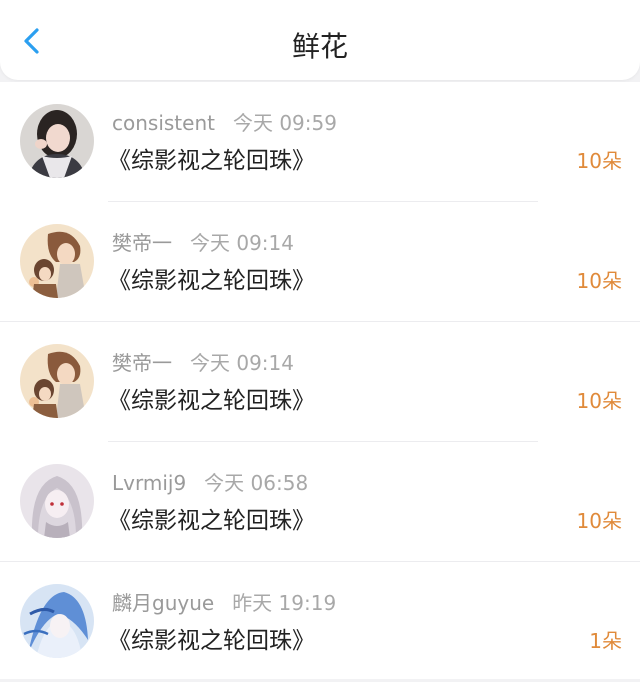 The width and height of the screenshot is (640, 682). Describe the element at coordinates (256, 483) in the screenshot. I see `timestamp: 今天 06:58` at that location.